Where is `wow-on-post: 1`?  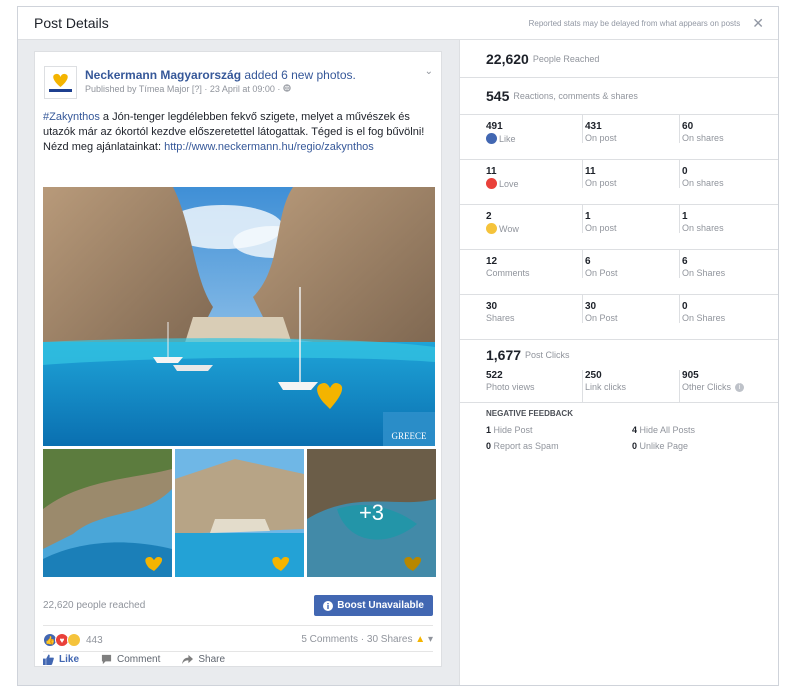
wow-on-post: 1 is located at coordinates (587, 216).